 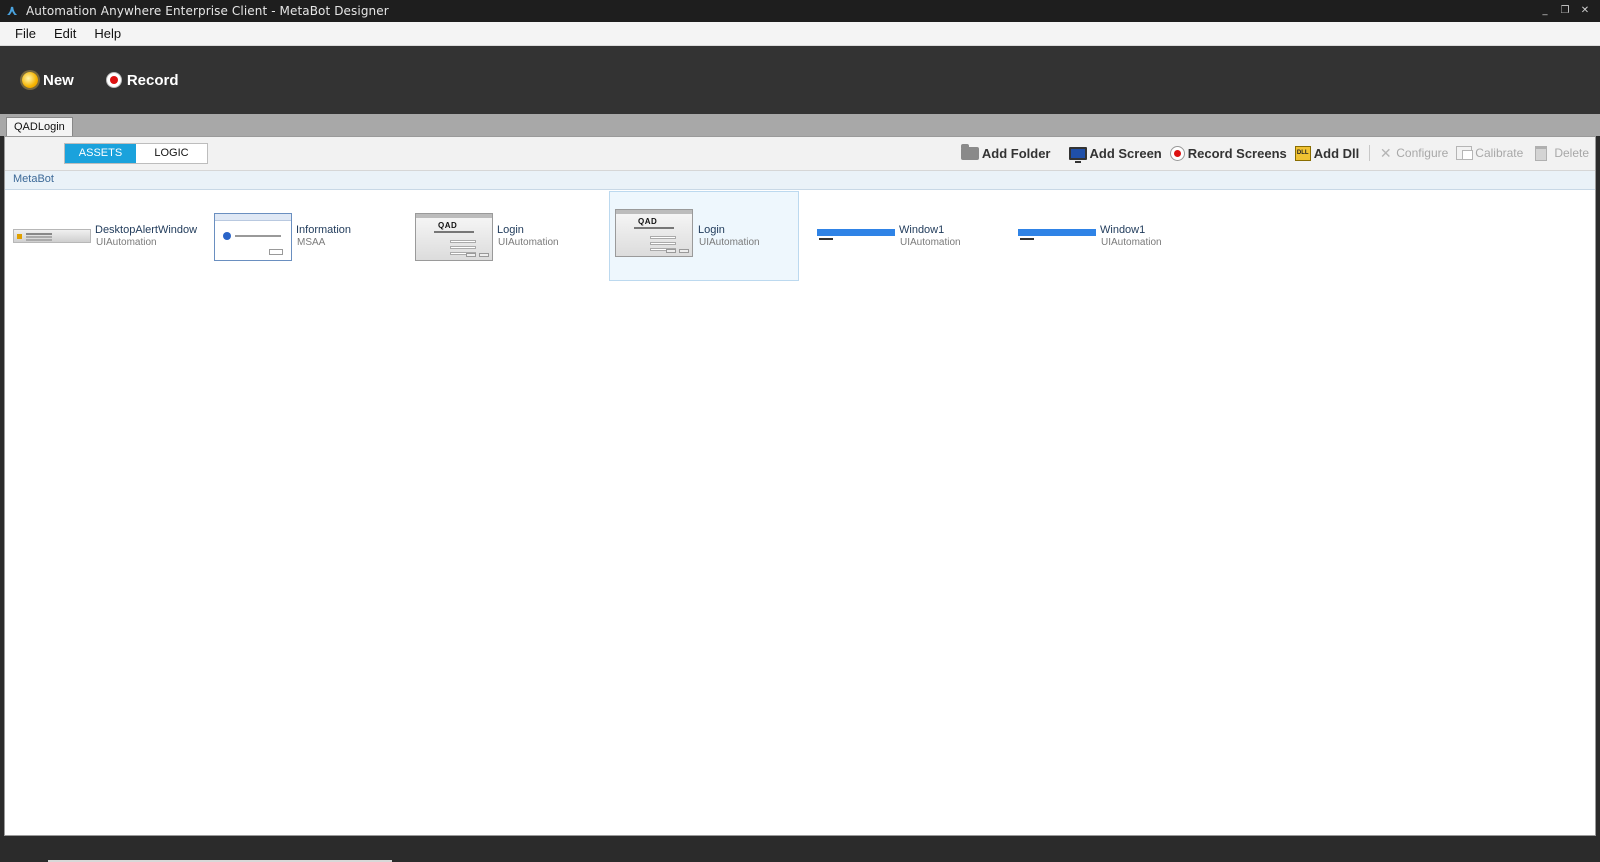 I want to click on info-icon, so click(x=227, y=236).